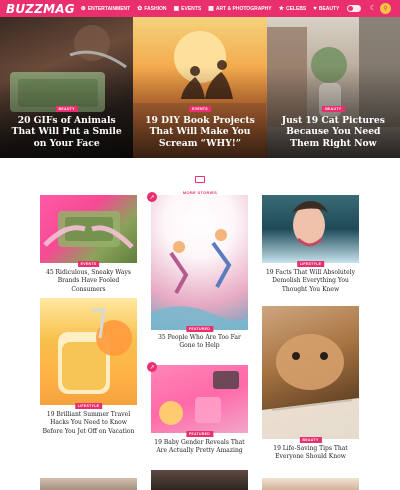 The width and height of the screenshot is (400, 490). I want to click on drink-illustration, so click(95, 351).